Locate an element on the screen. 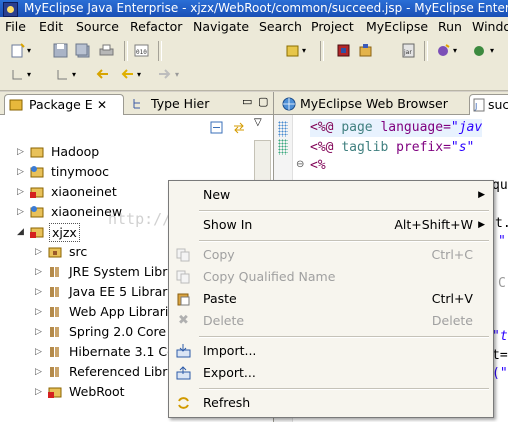  new-dropdown-icon: ▾ is located at coordinates (29, 50).